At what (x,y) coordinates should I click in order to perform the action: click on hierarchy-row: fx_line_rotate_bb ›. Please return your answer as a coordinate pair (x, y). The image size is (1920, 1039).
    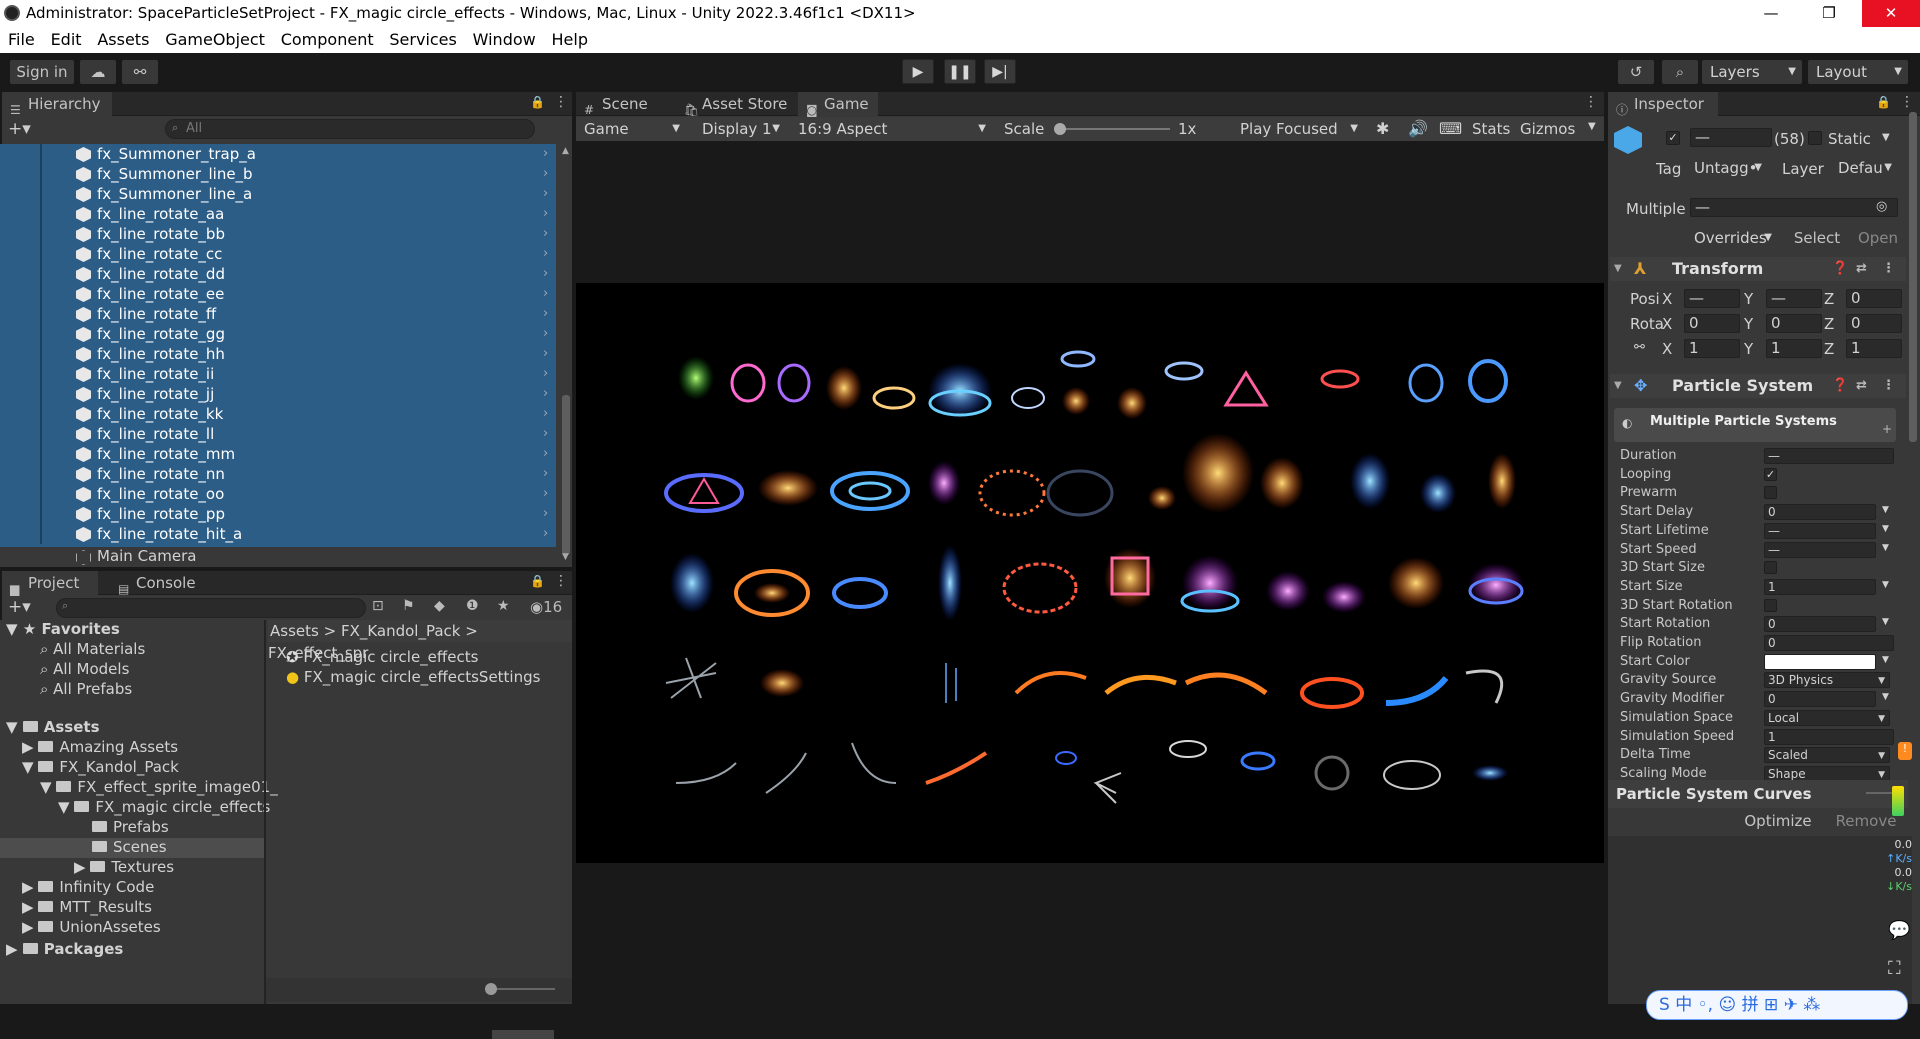
    Looking at the image, I should click on (278, 234).